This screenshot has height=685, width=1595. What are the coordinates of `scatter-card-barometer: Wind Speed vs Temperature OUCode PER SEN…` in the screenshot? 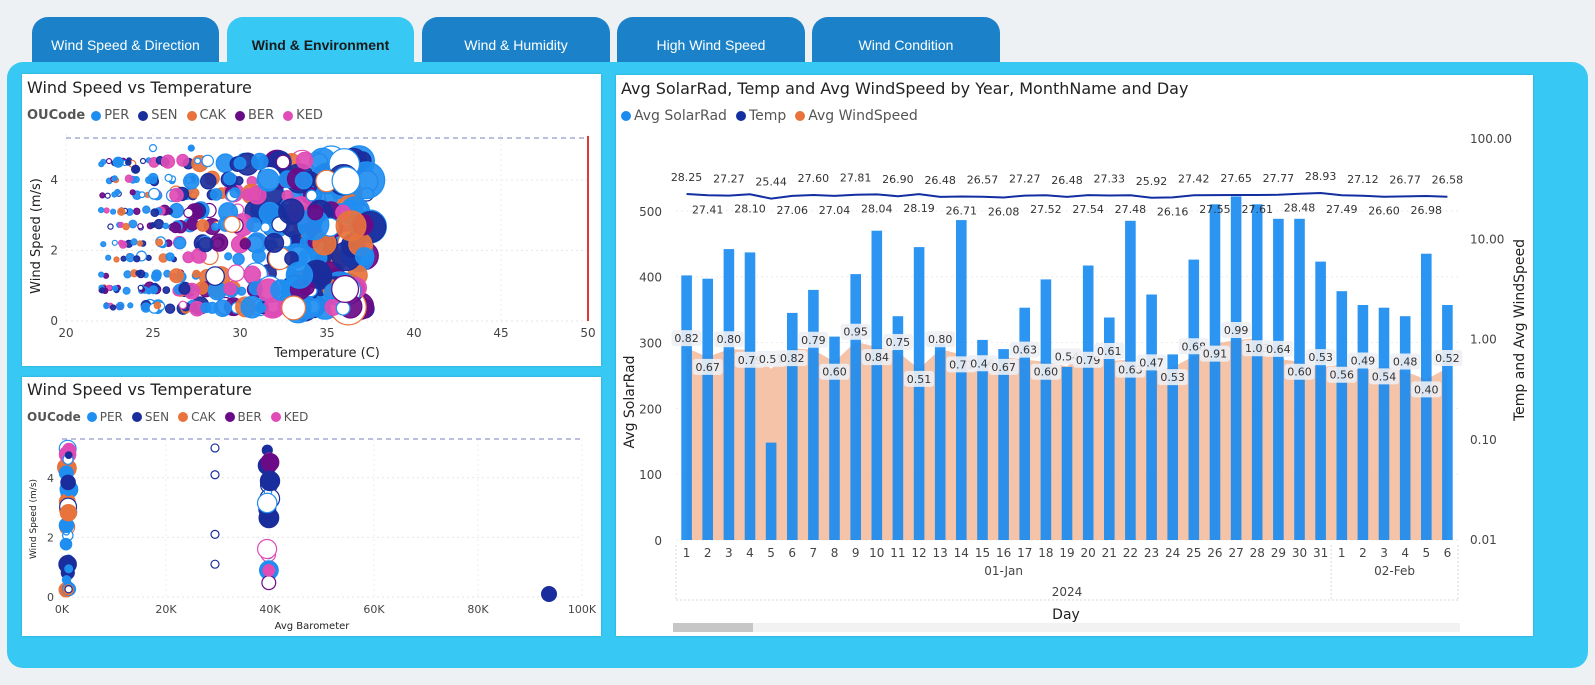 It's located at (311, 506).